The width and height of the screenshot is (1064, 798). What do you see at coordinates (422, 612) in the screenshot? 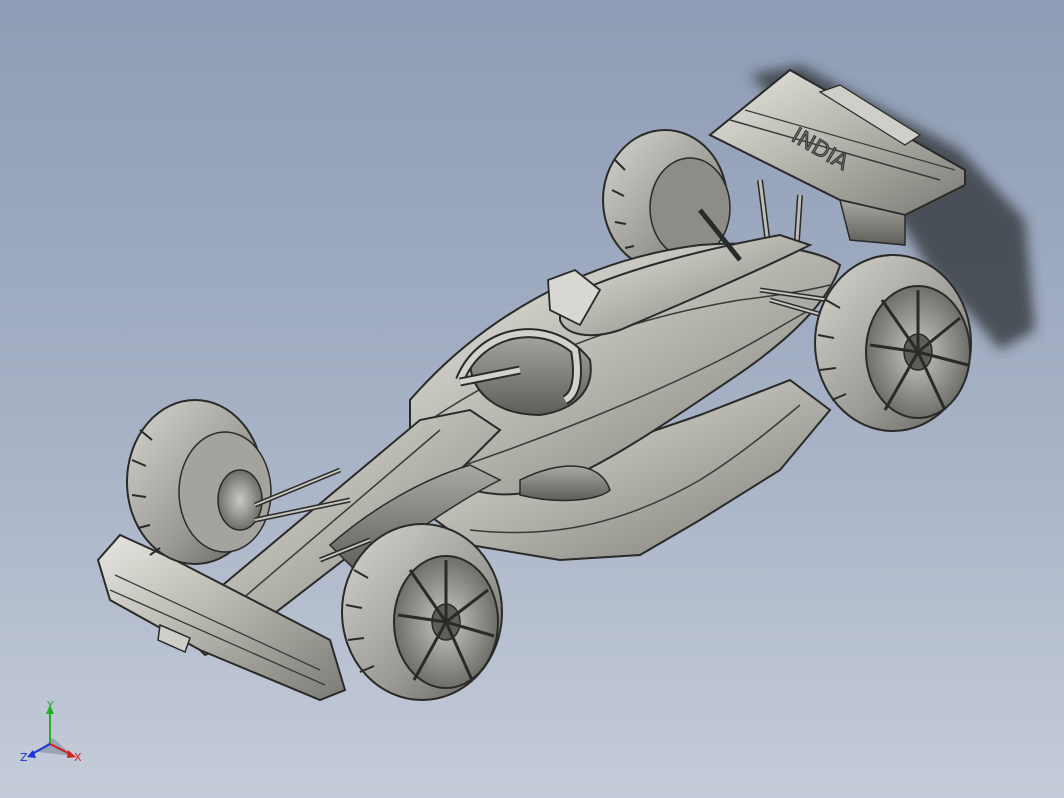
I see `front-right-wheel` at bounding box center [422, 612].